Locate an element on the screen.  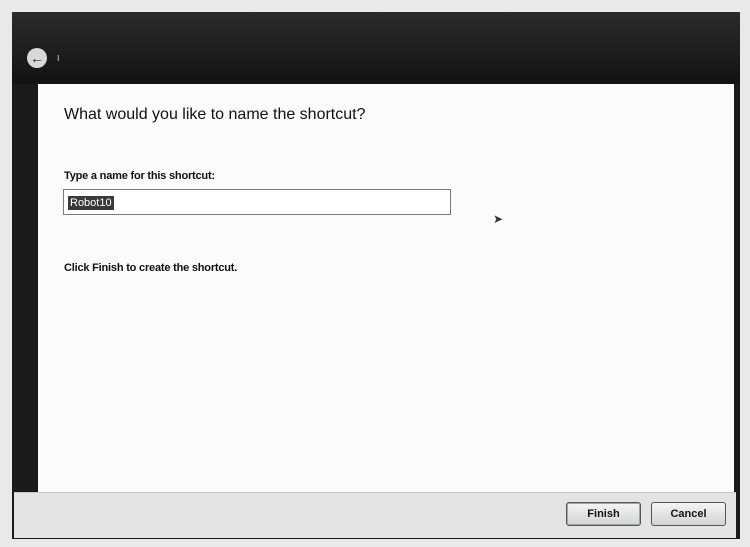
shortcut-name-input: Robot10 is located at coordinates (257, 202).